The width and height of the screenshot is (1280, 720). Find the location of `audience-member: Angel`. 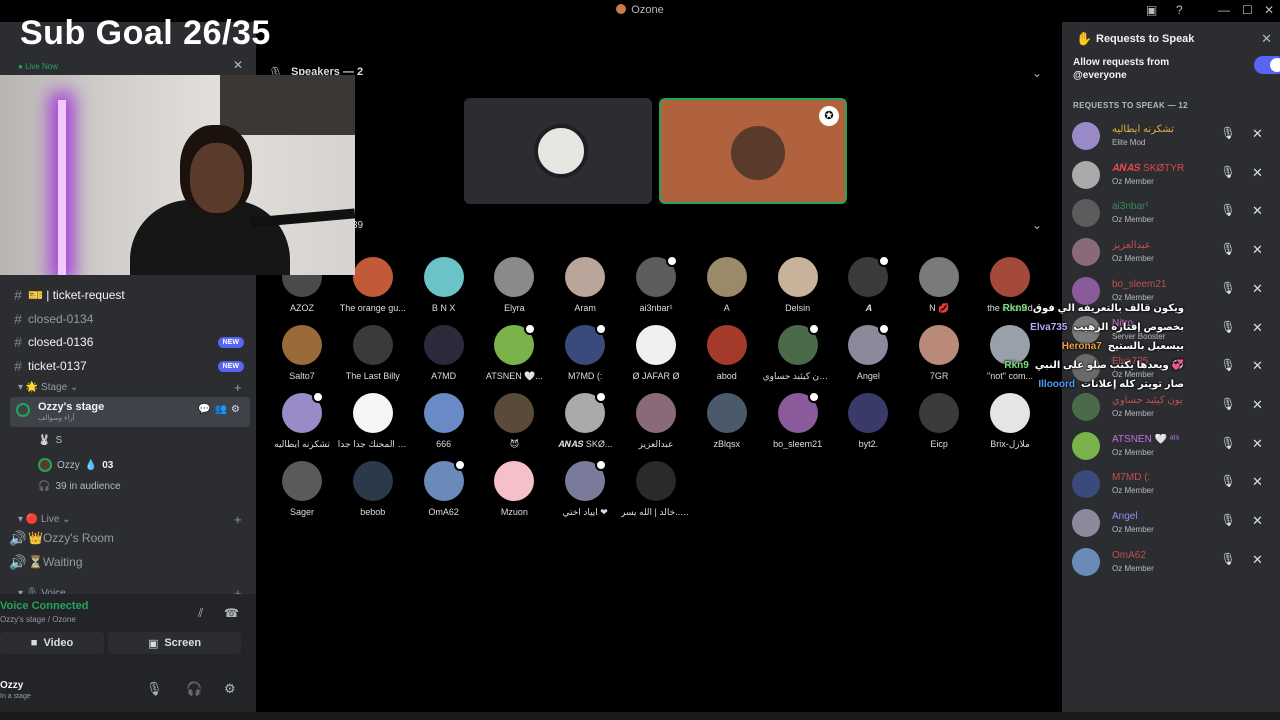

audience-member: Angel is located at coordinates (868, 352).